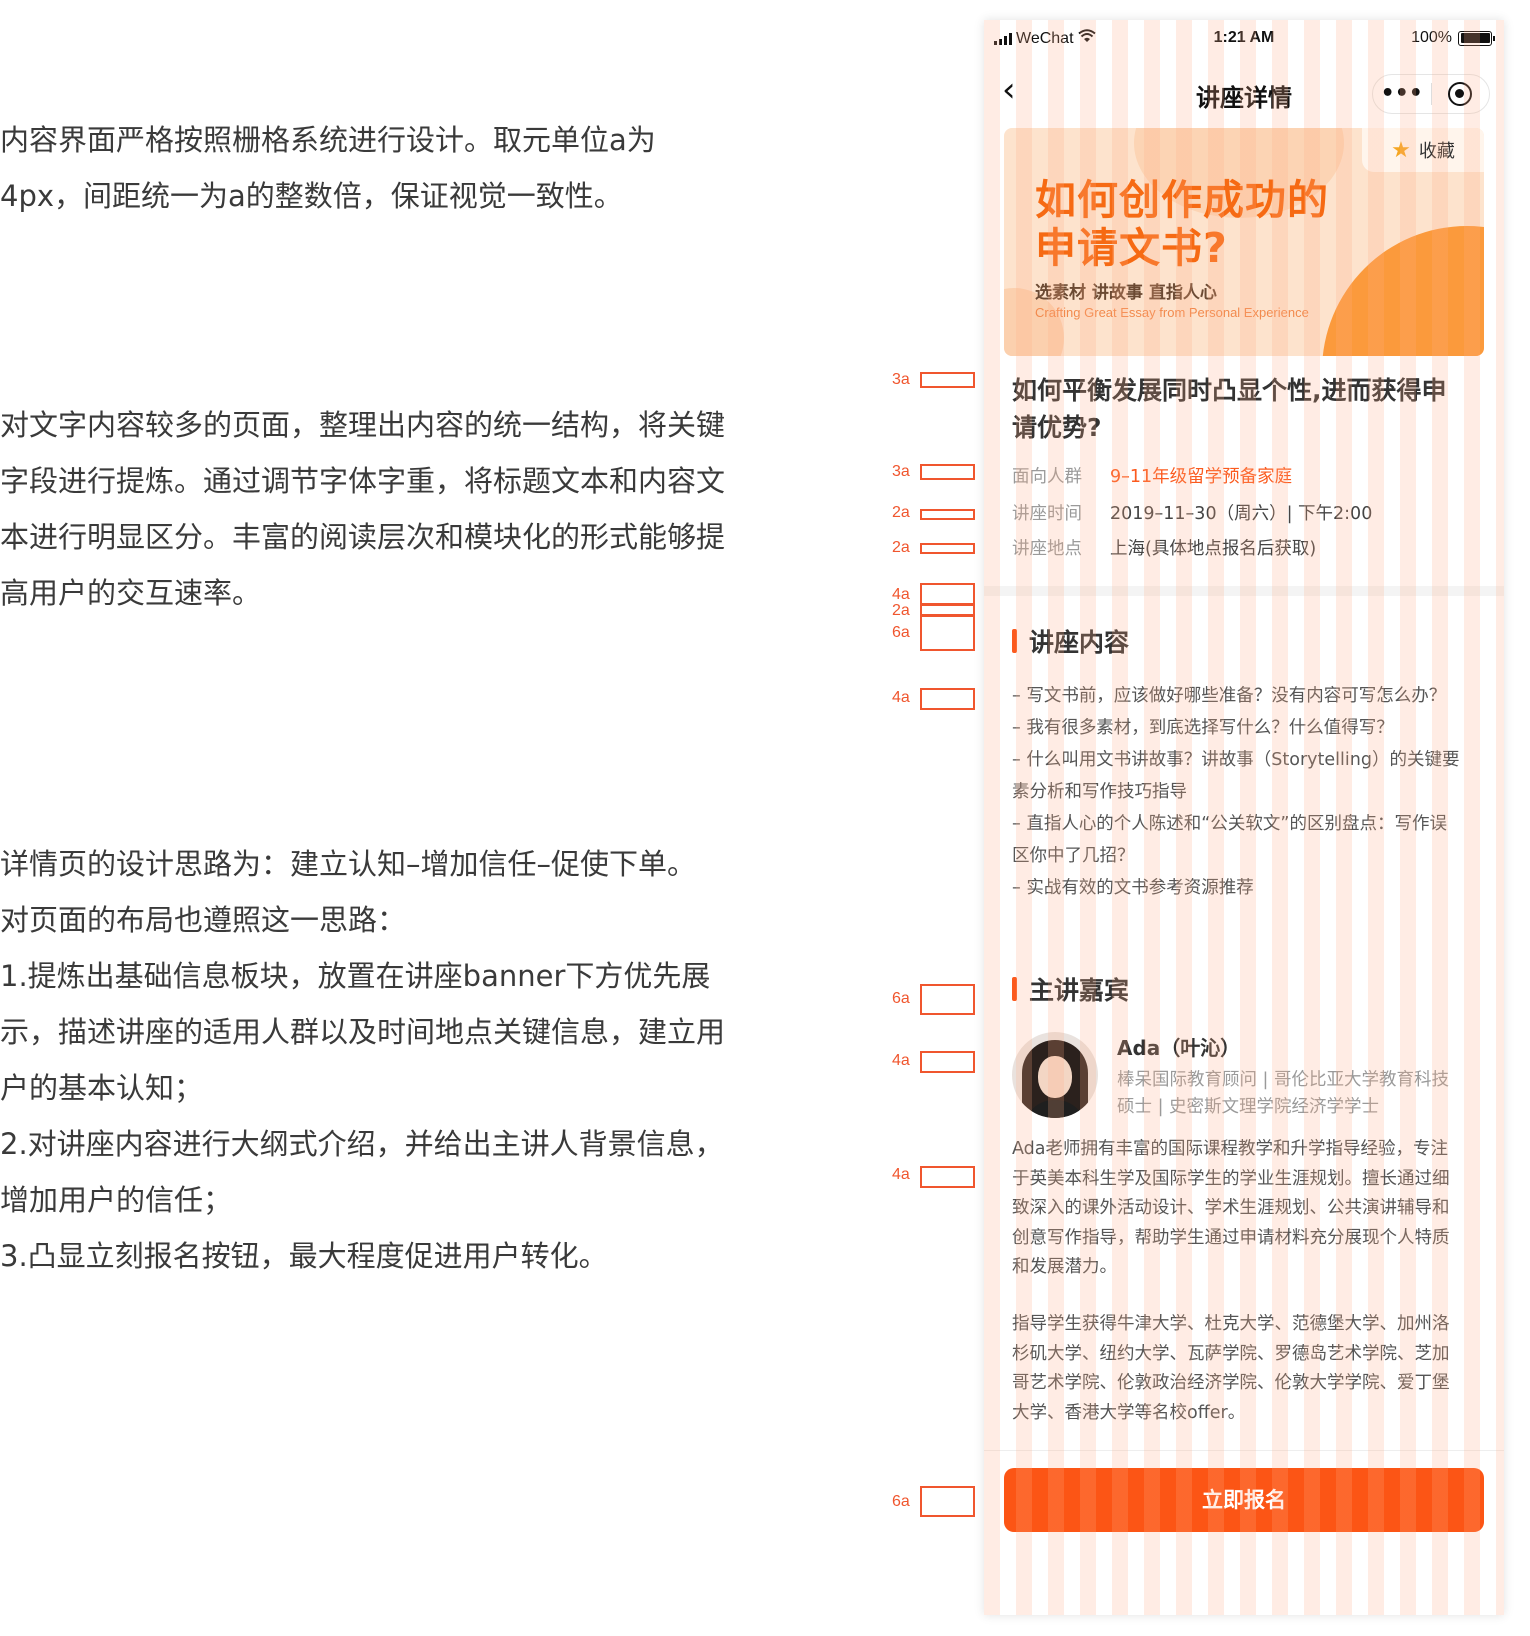 Image resolution: width=1530 pixels, height=1636 pixels. Describe the element at coordinates (1401, 150) in the screenshot. I see `star-icon: ★` at that location.